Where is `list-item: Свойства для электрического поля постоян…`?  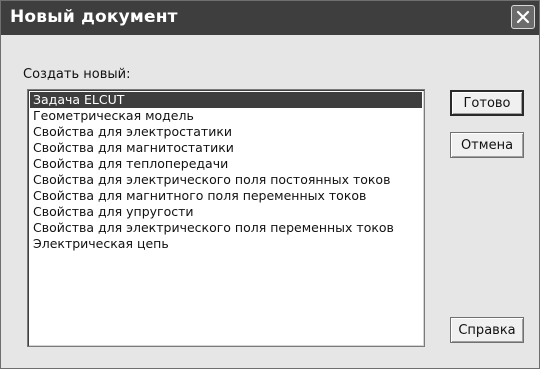
list-item: Свойства для электрического поля постоян… is located at coordinates (226, 180).